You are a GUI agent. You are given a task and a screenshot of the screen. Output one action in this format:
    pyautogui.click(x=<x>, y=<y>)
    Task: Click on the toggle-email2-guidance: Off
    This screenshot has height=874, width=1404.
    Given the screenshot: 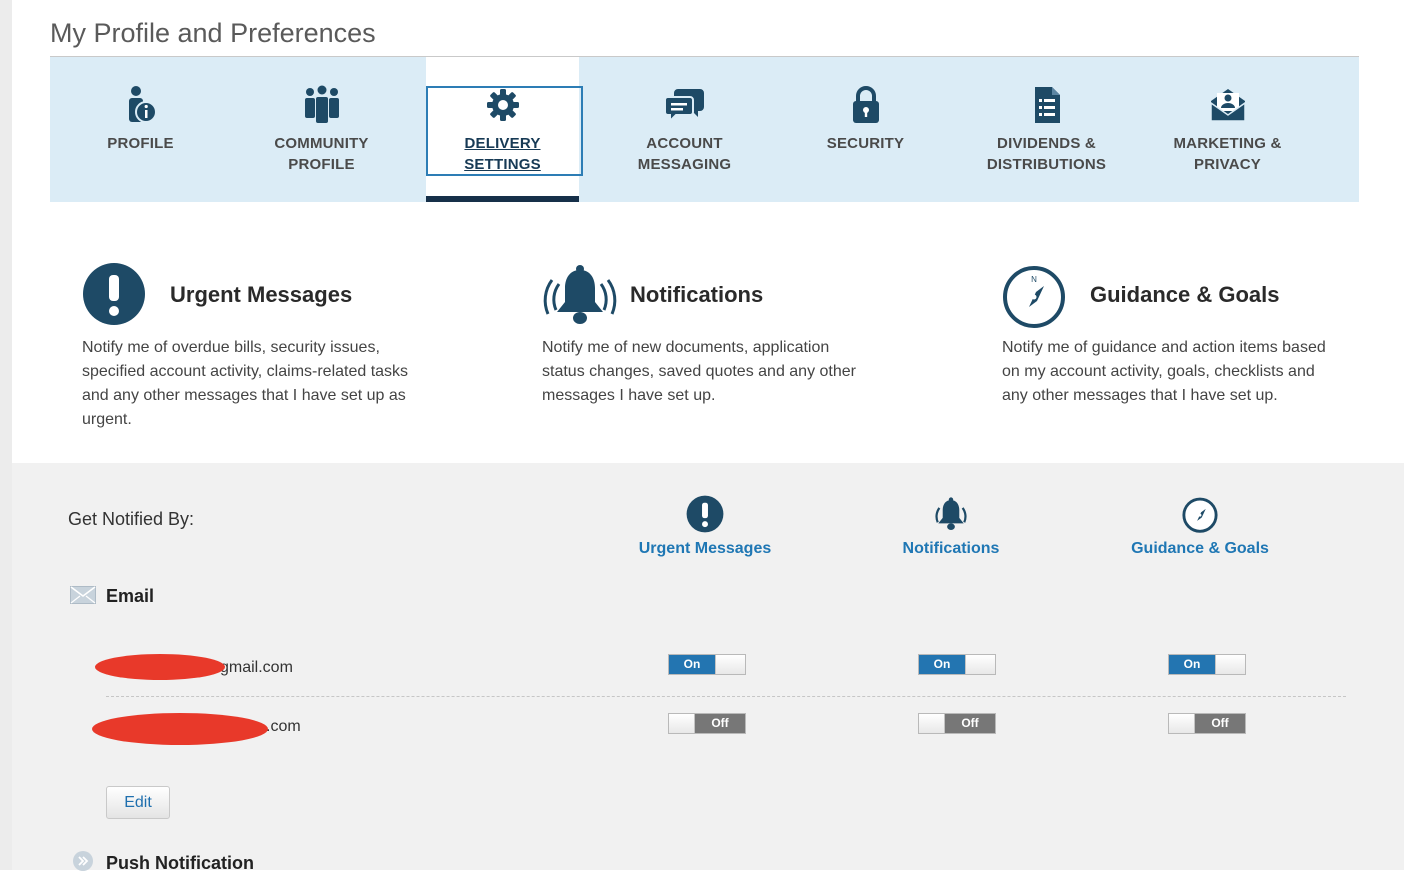 What is the action you would take?
    pyautogui.click(x=1207, y=723)
    